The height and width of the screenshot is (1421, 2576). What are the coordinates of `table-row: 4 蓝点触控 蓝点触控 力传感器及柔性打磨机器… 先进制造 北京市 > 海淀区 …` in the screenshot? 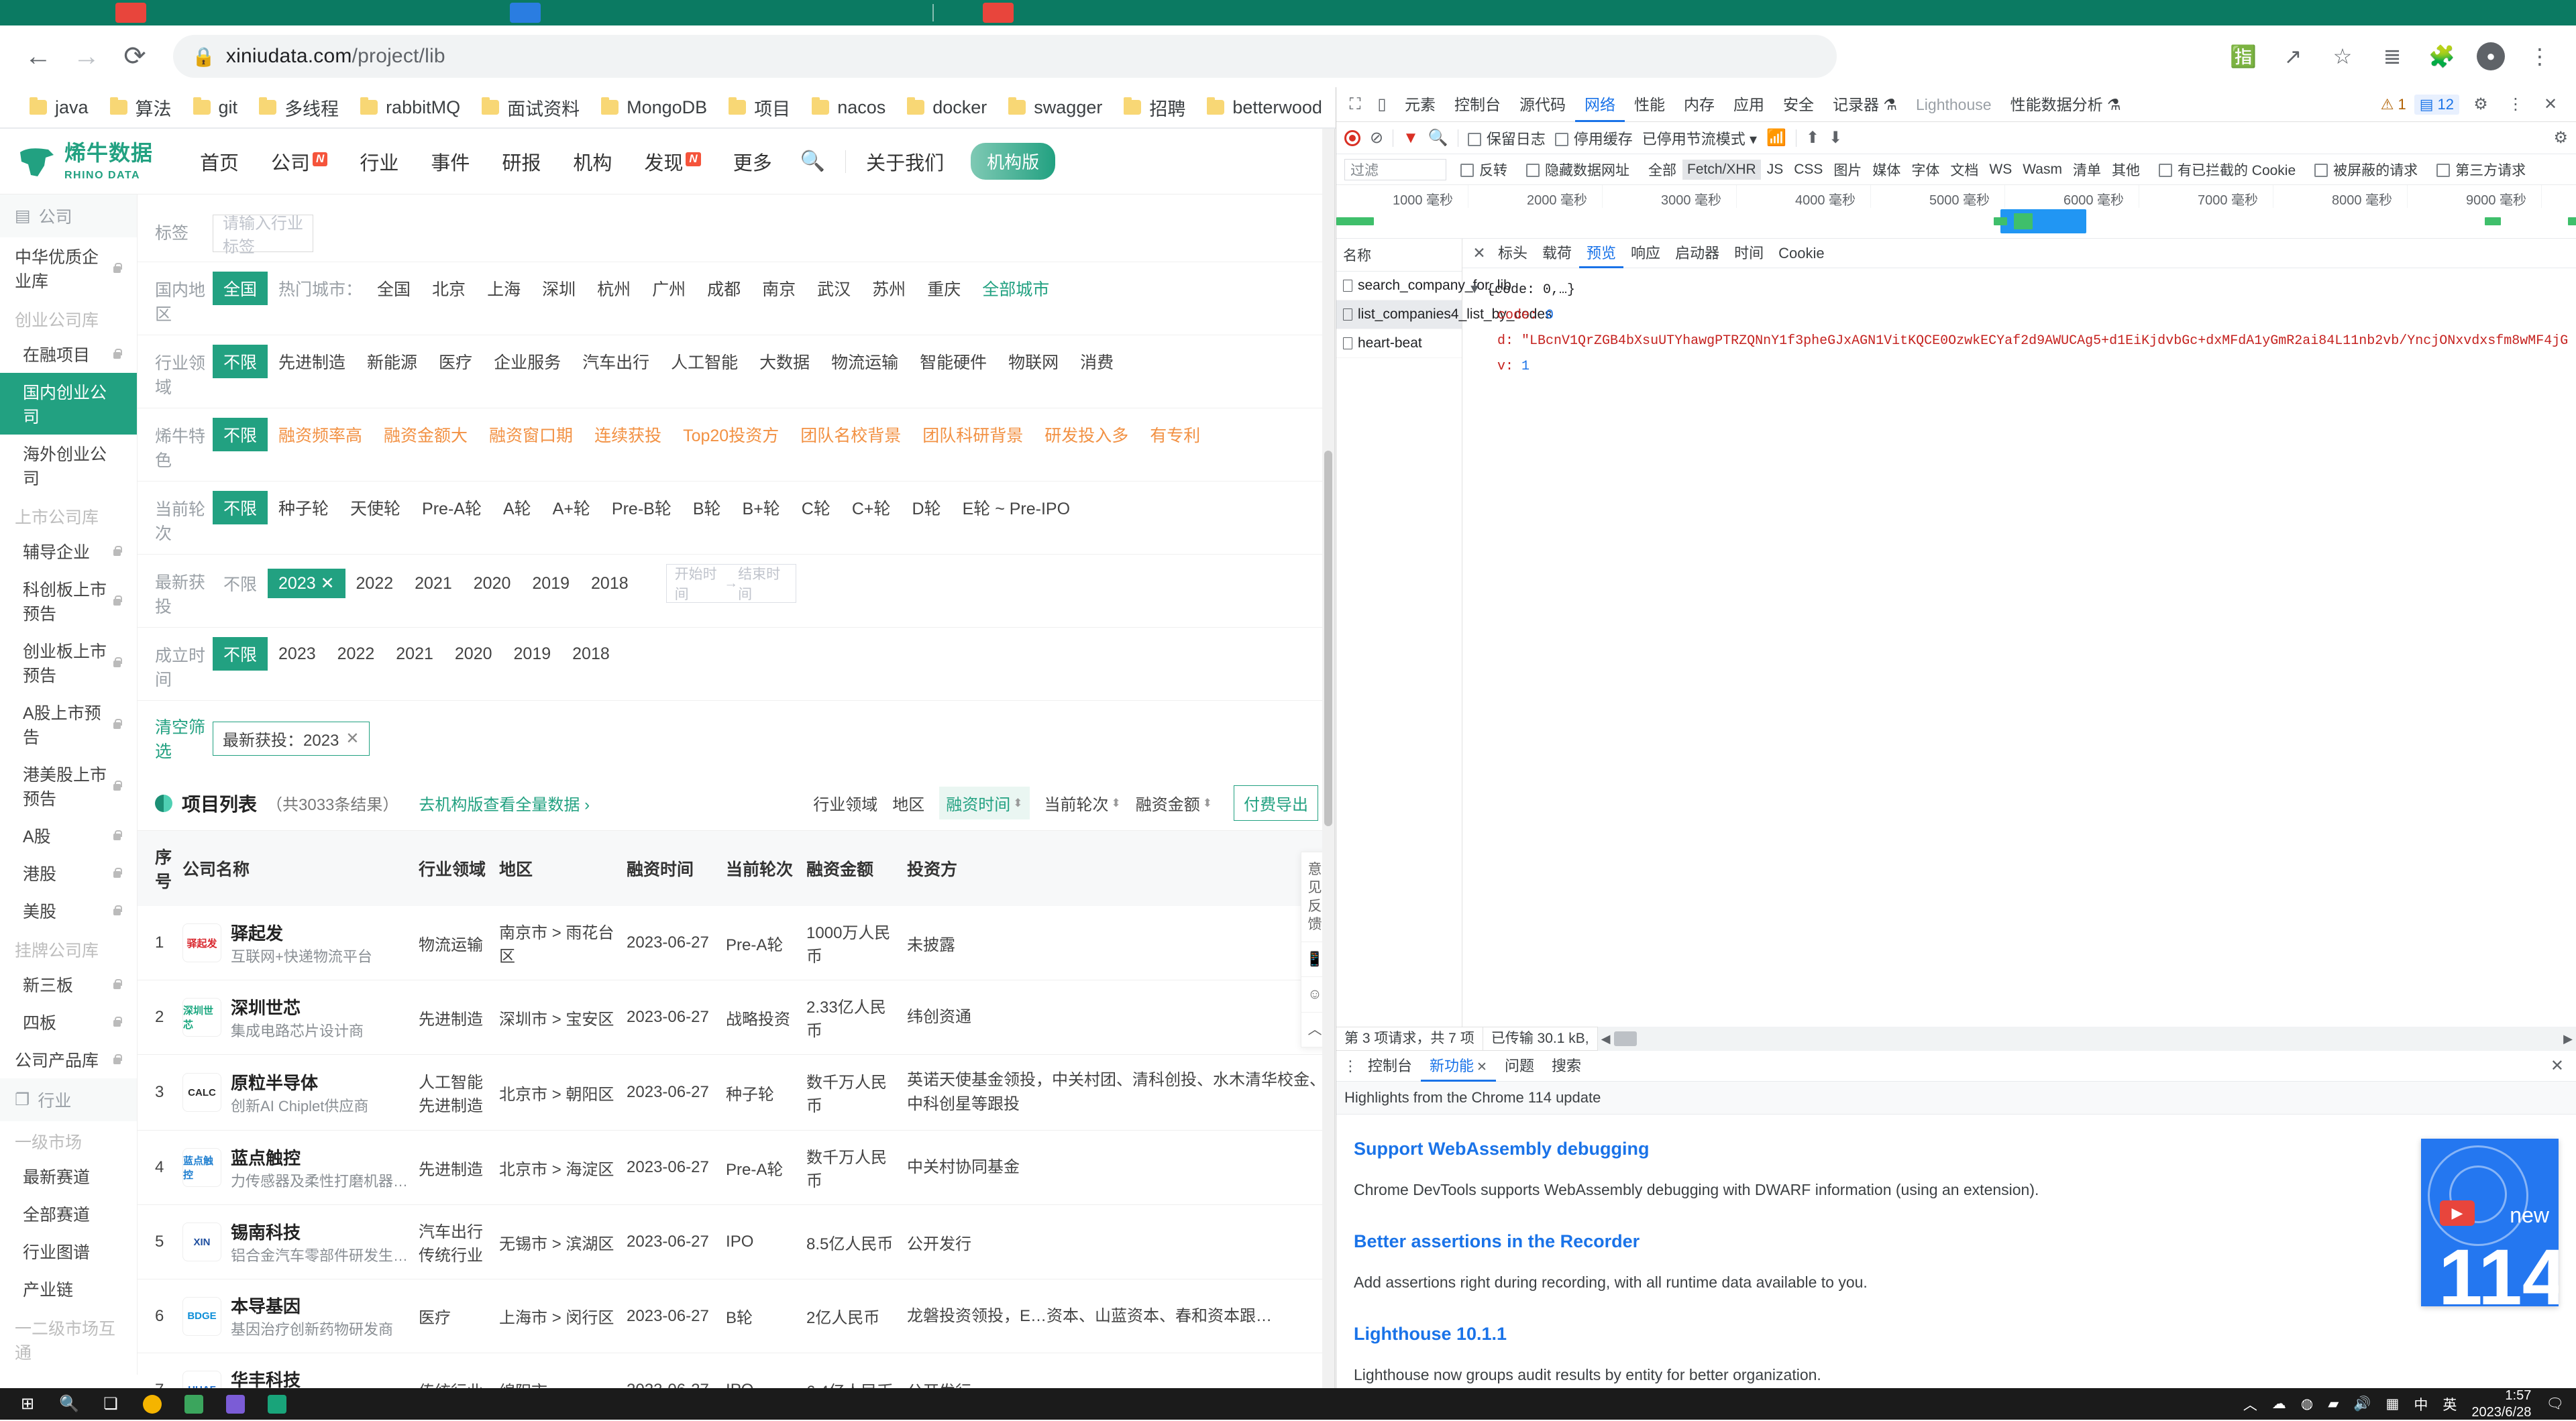 It's located at (736, 1167).